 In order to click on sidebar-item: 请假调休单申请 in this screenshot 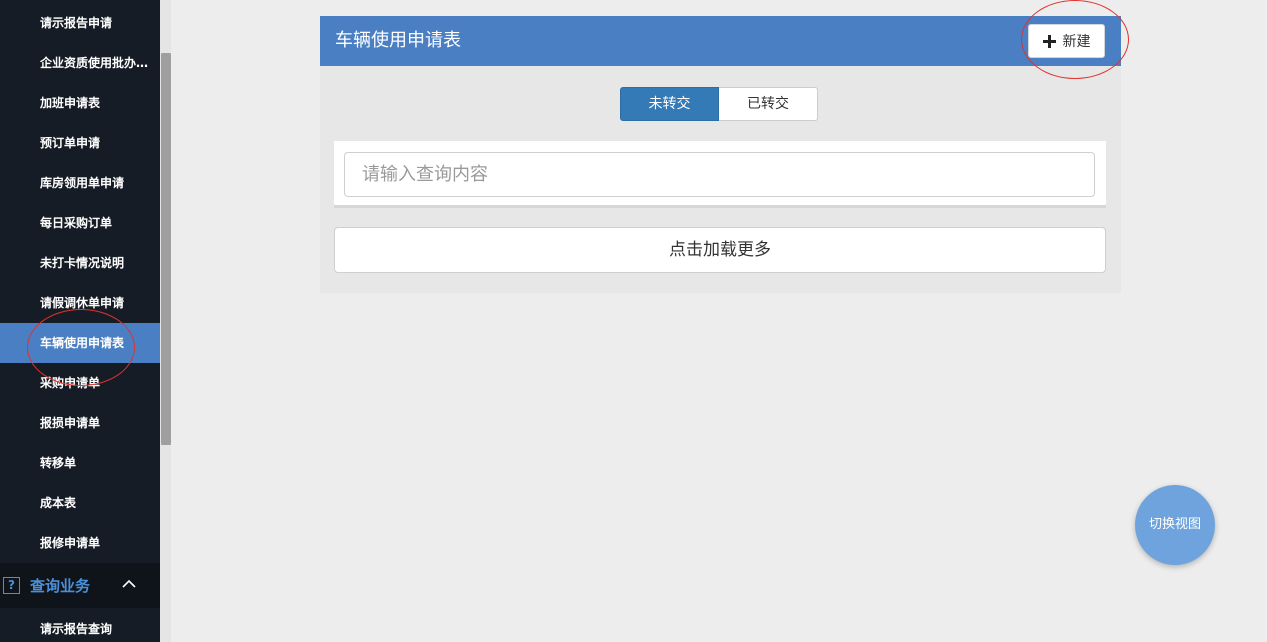, I will do `click(80, 303)`.